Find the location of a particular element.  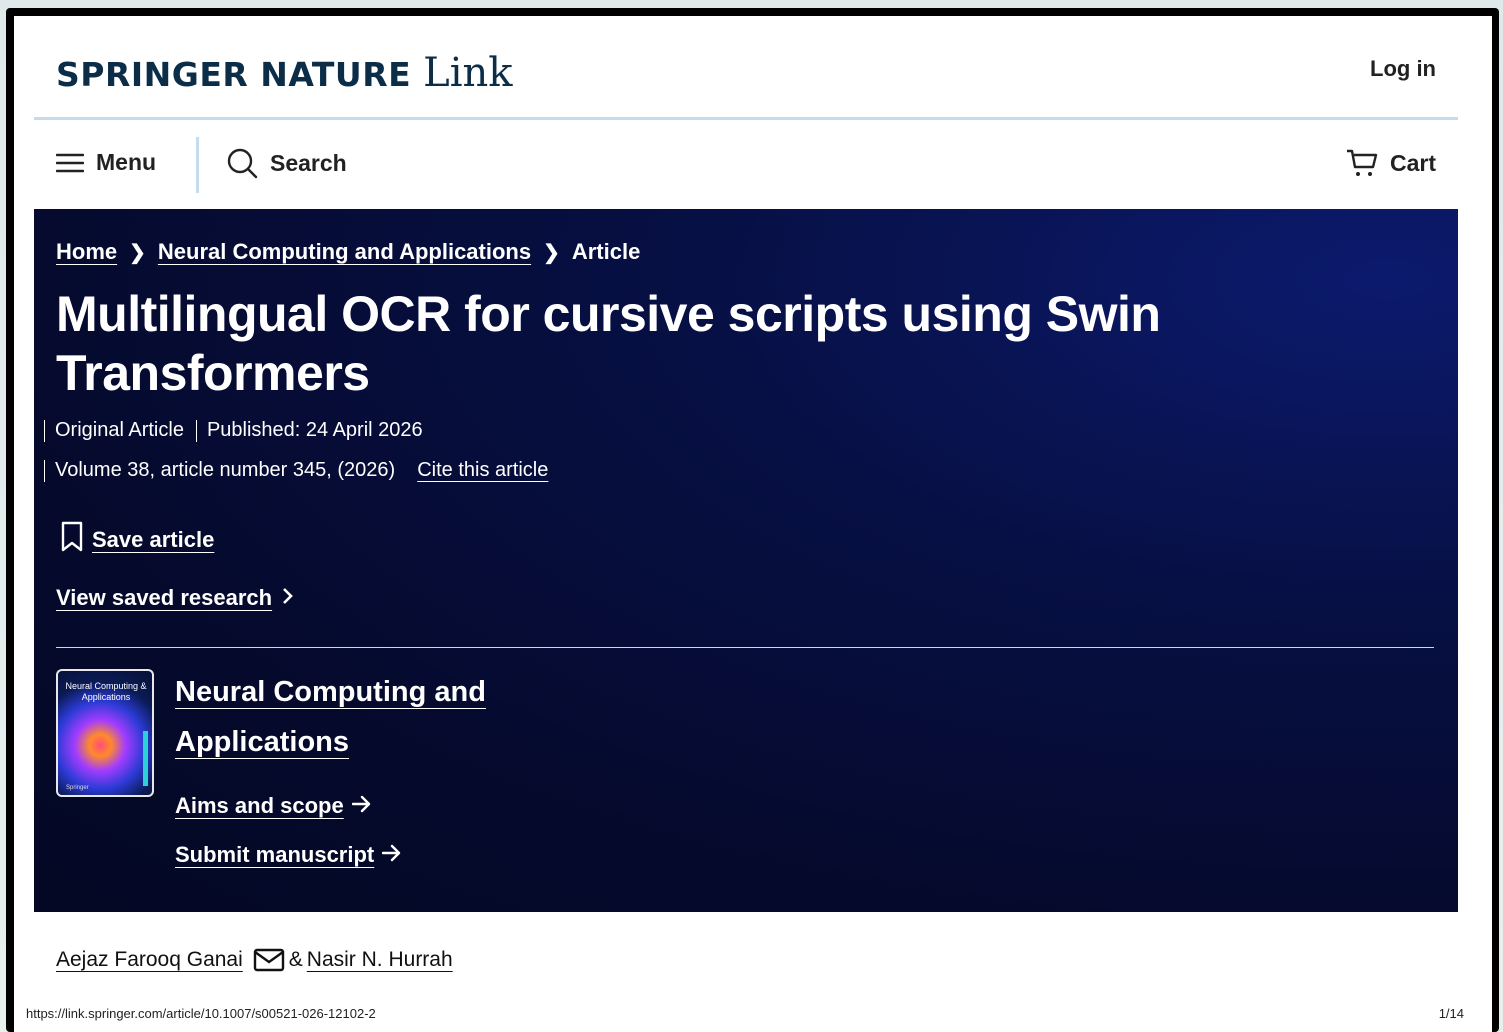

author-link: Aejaz Farooq Ganai is located at coordinates (149, 960).